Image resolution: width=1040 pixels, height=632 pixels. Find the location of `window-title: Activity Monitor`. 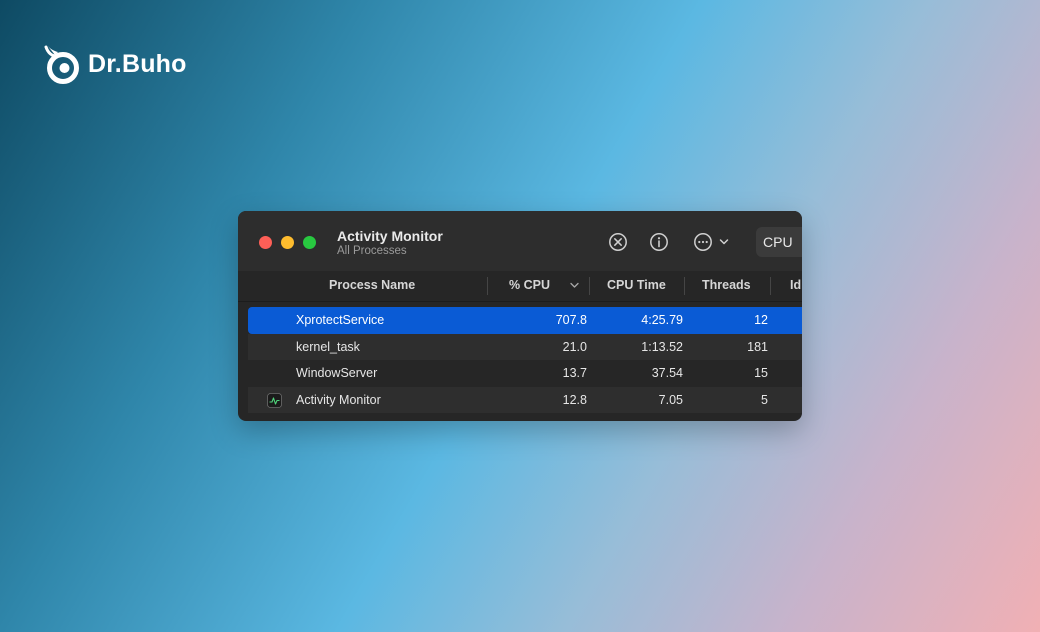

window-title: Activity Monitor is located at coordinates (390, 236).